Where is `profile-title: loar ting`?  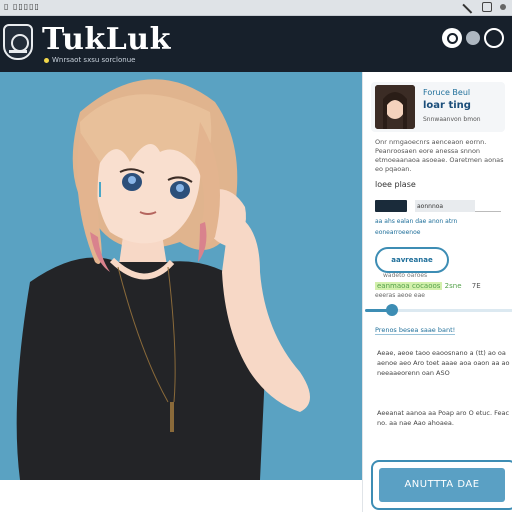 profile-title: loar ting is located at coordinates (447, 105).